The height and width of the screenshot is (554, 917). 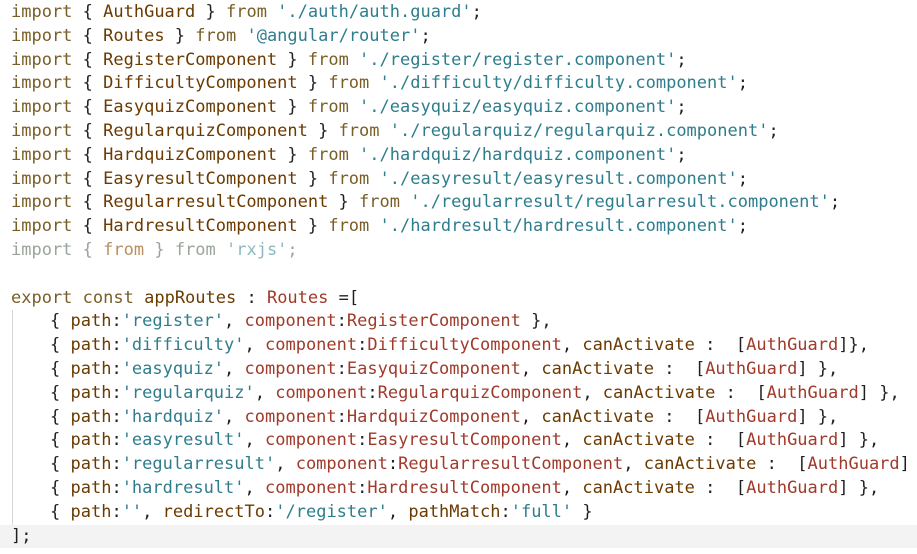 What do you see at coordinates (190, 107) in the screenshot?
I see `imported-symbol: EasyquizComponent` at bounding box center [190, 107].